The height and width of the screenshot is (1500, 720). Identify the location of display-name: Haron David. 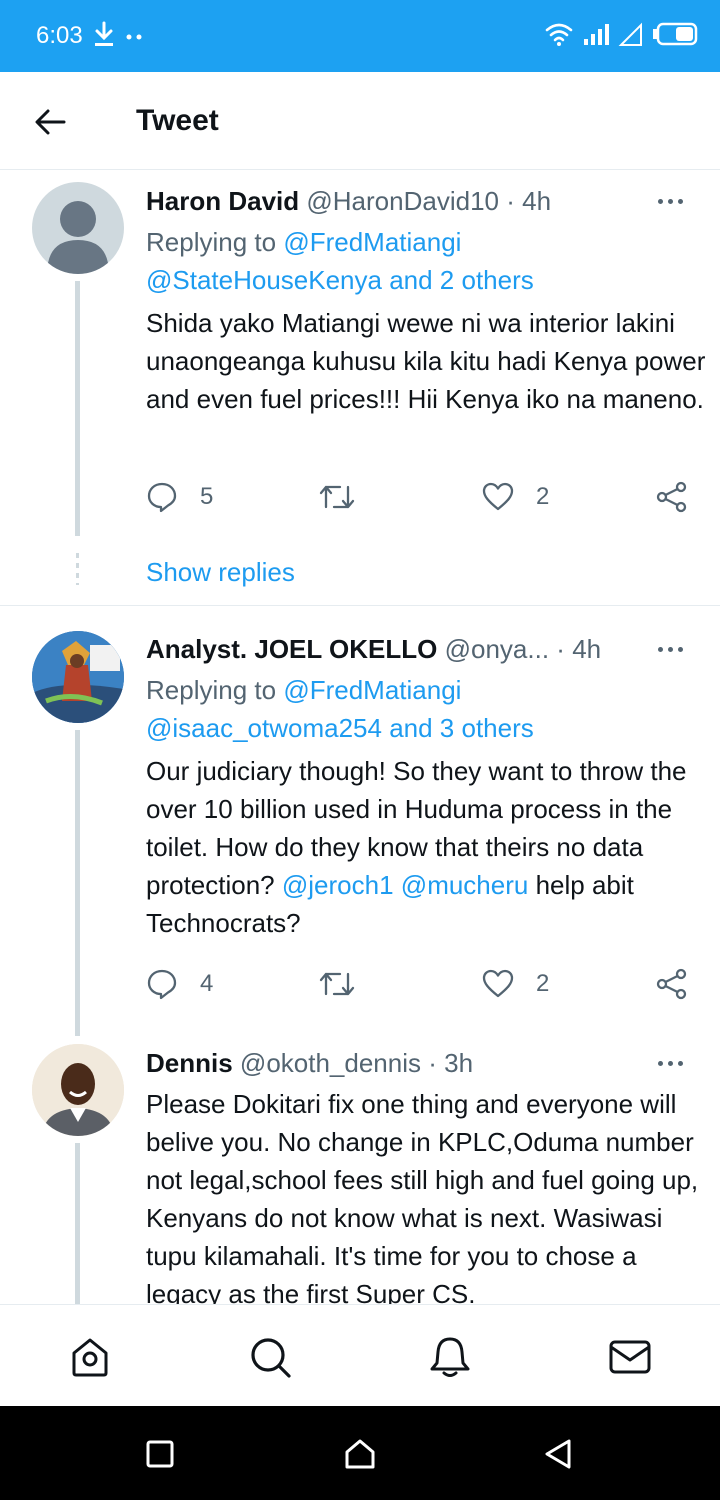
(222, 201).